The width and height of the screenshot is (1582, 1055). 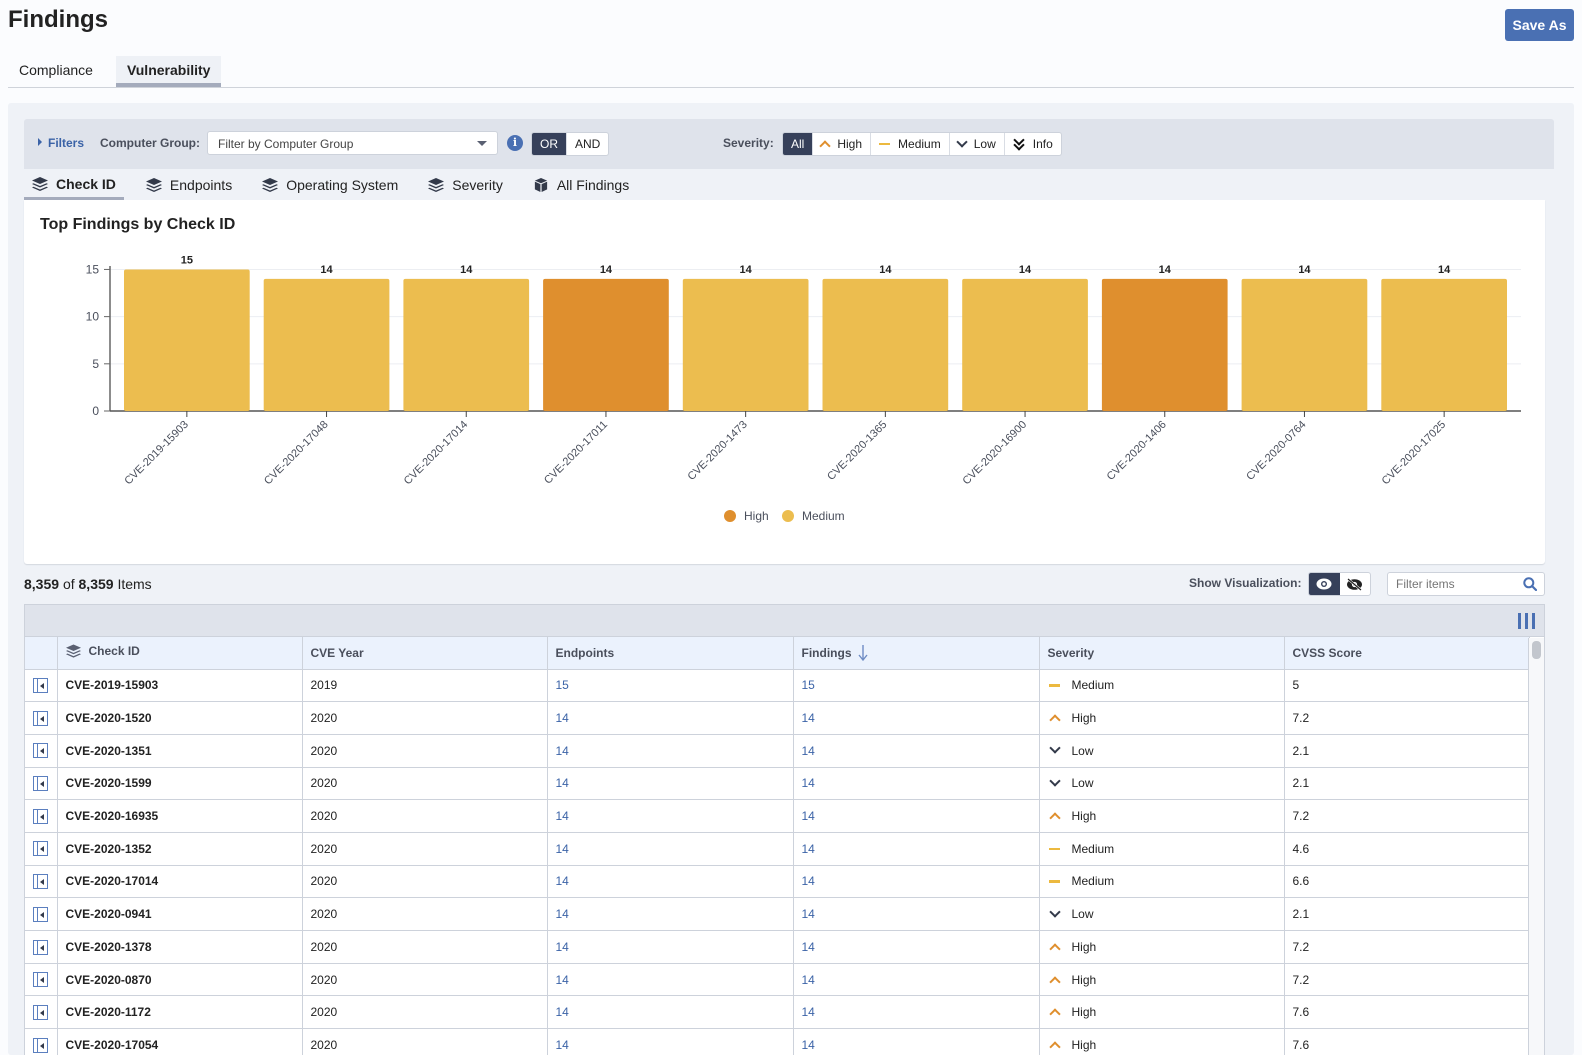 I want to click on check-id-cell: CVE-2020-1599, so click(x=180, y=784).